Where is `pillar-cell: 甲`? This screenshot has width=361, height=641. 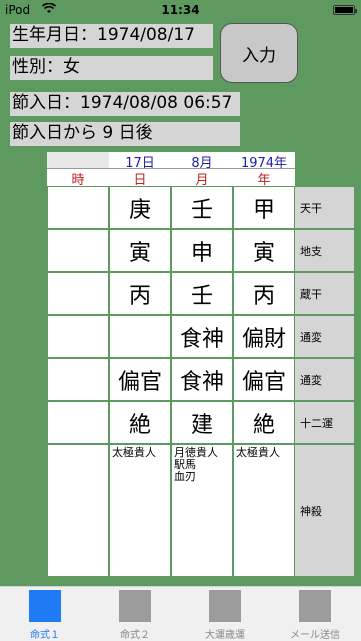
pillar-cell: 甲 is located at coordinates (264, 207).